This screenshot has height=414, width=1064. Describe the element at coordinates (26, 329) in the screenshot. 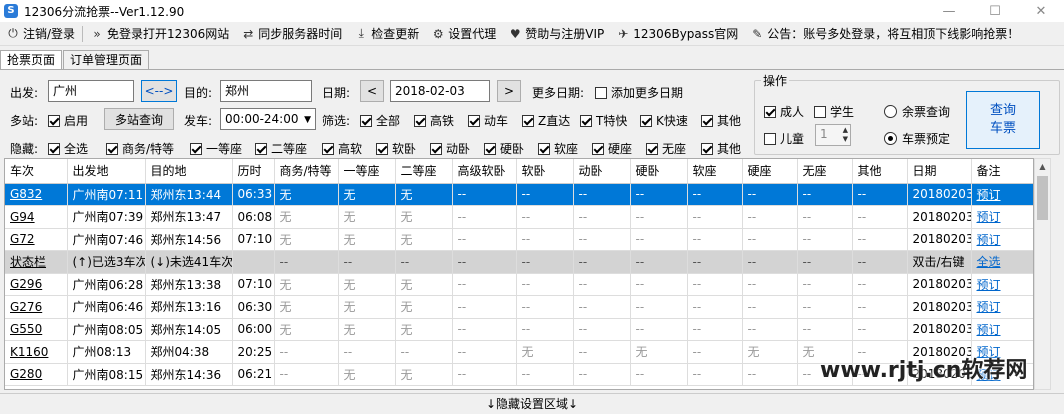

I see `train-number-link: G550` at that location.